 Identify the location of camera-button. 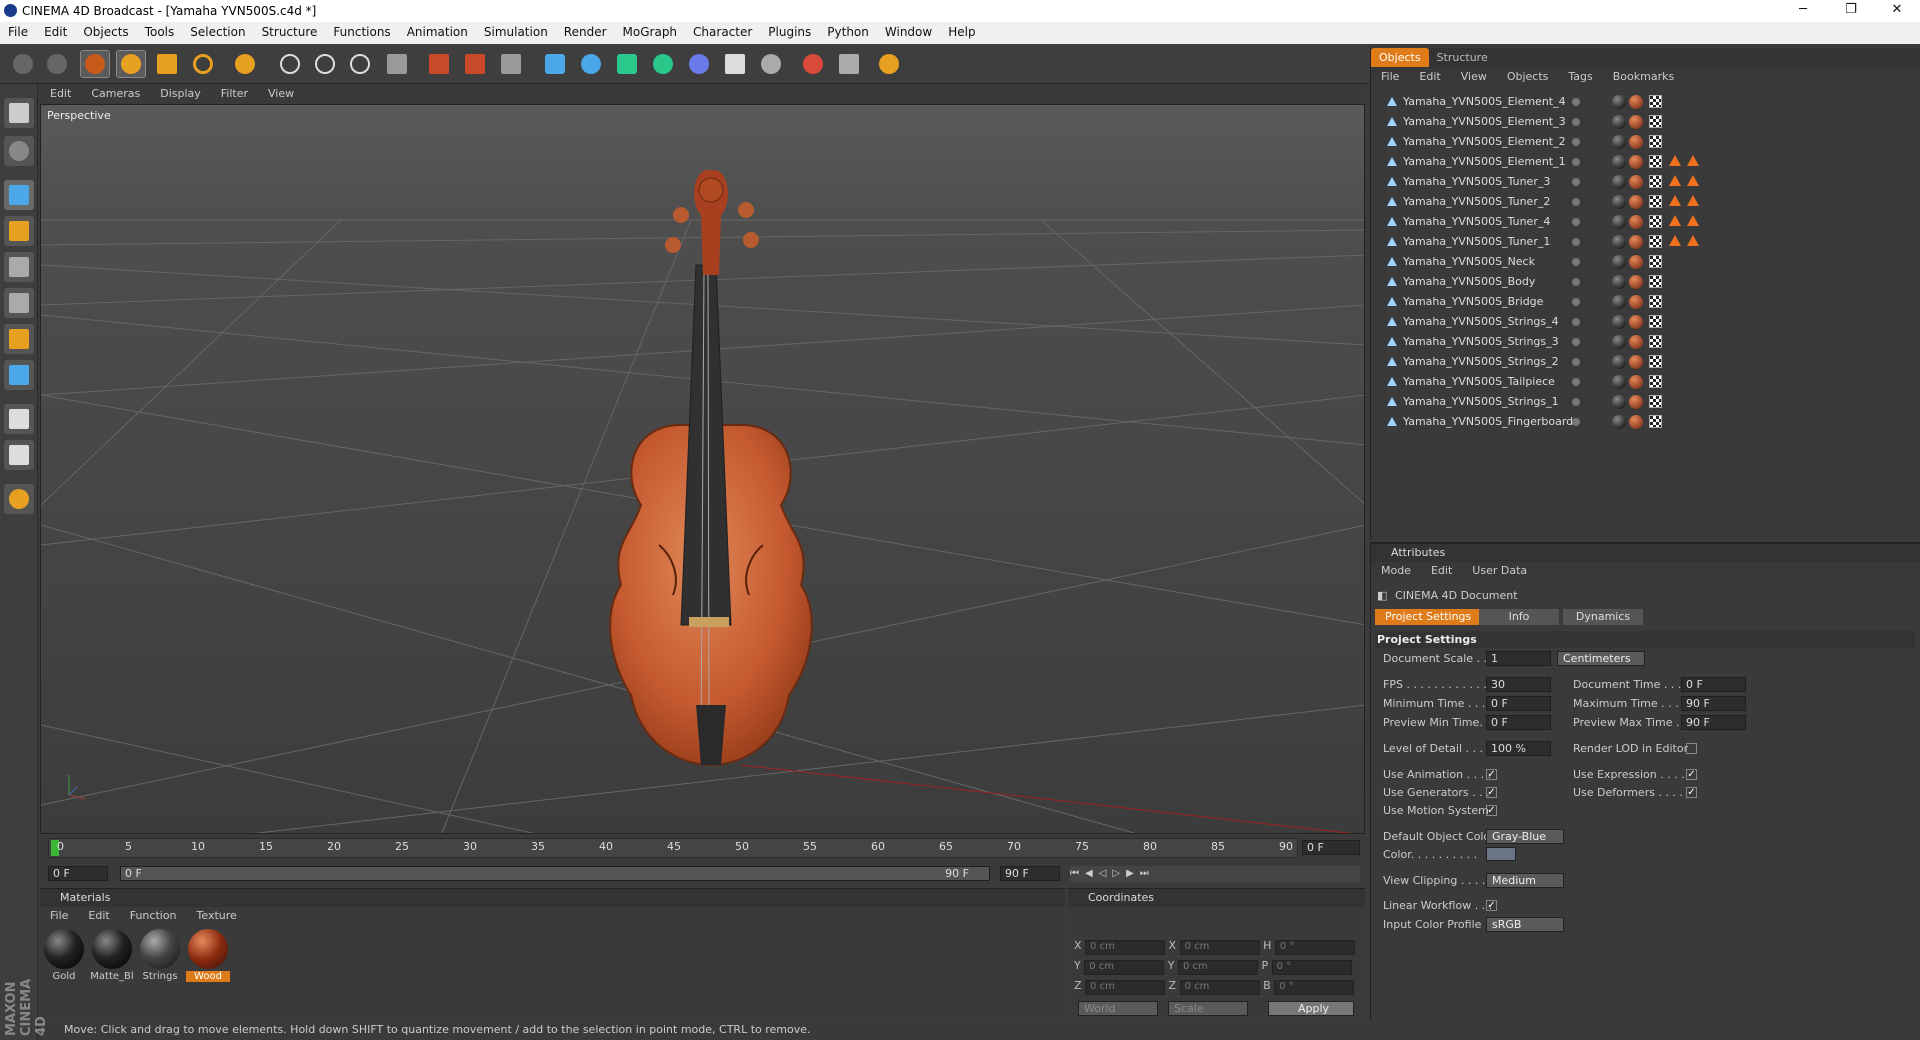
(813, 64).